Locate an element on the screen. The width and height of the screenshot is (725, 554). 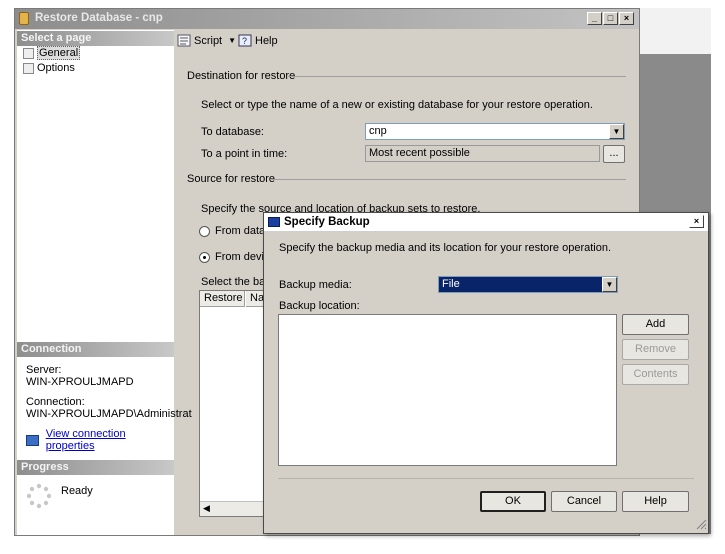
scroll-left-icon: ◀ is located at coordinates (206, 508).